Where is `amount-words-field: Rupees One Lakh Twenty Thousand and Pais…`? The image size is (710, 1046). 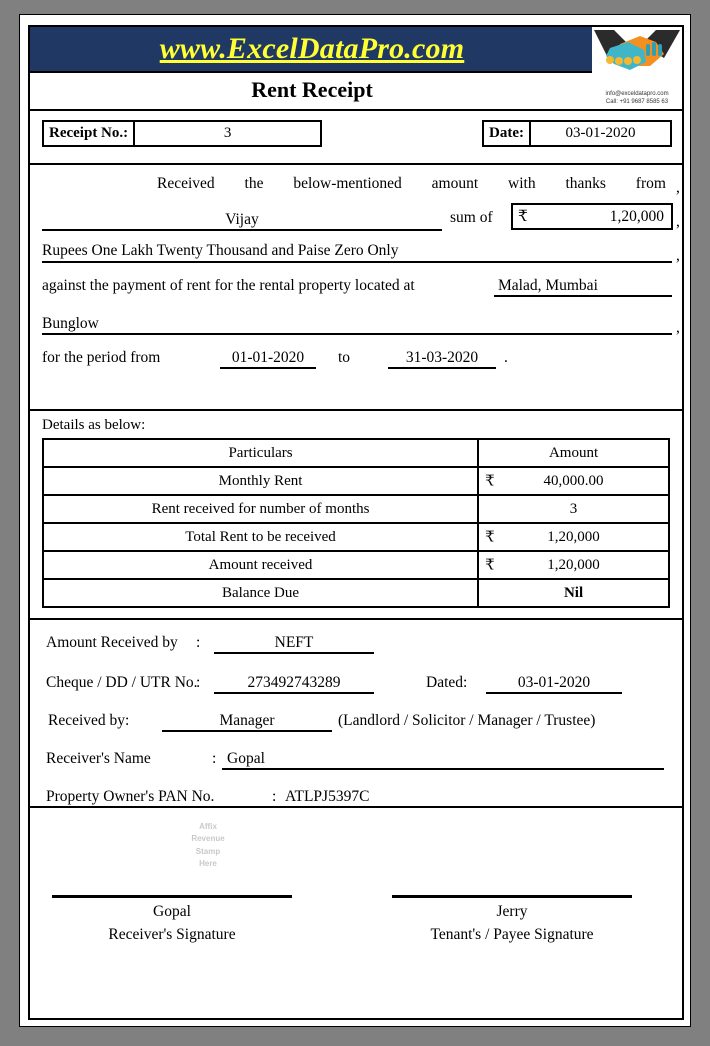
amount-words-field: Rupees One Lakh Twenty Thousand and Pais… is located at coordinates (357, 250).